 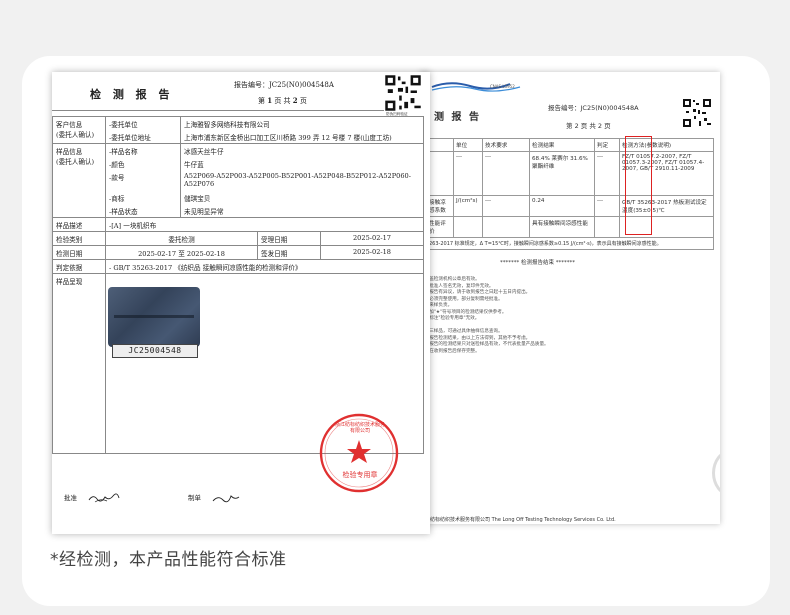 What do you see at coordinates (502, 86) in the screenshot?
I see `lab-logo-text: CNAS L5952` at bounding box center [502, 86].